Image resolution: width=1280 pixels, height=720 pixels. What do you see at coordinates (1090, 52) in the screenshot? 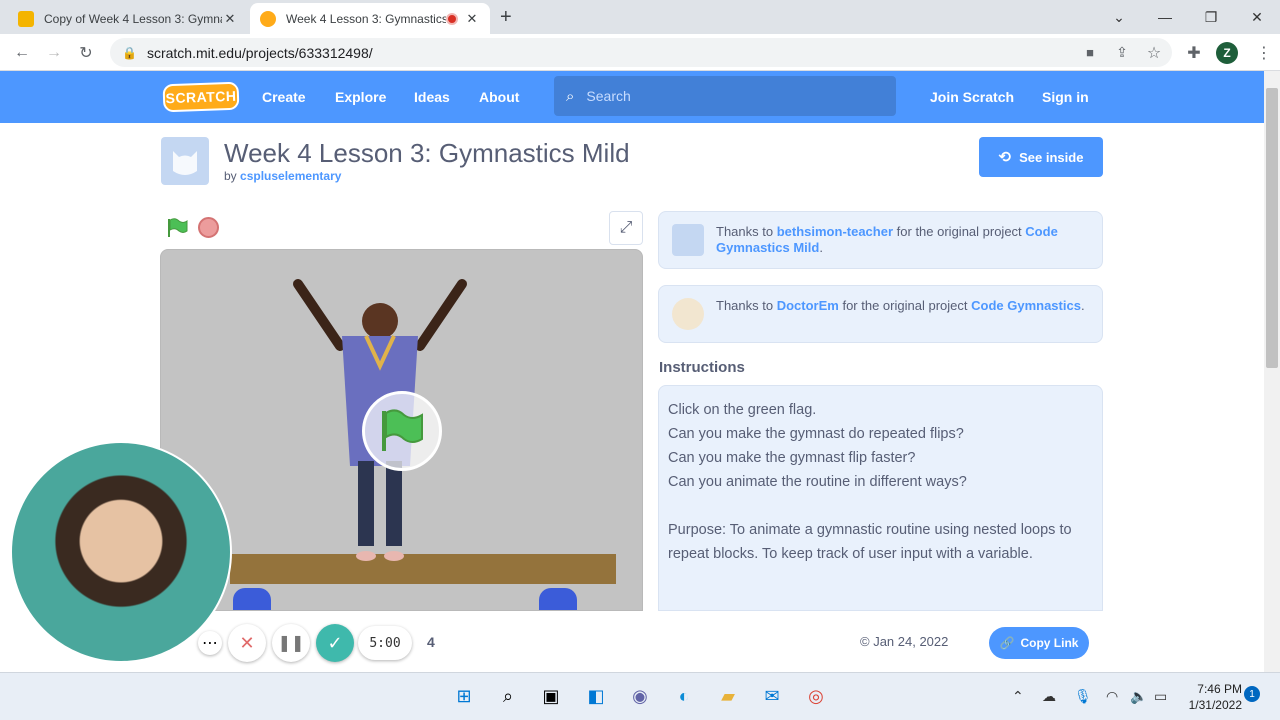
I see `camera-icon: ■` at bounding box center [1090, 52].